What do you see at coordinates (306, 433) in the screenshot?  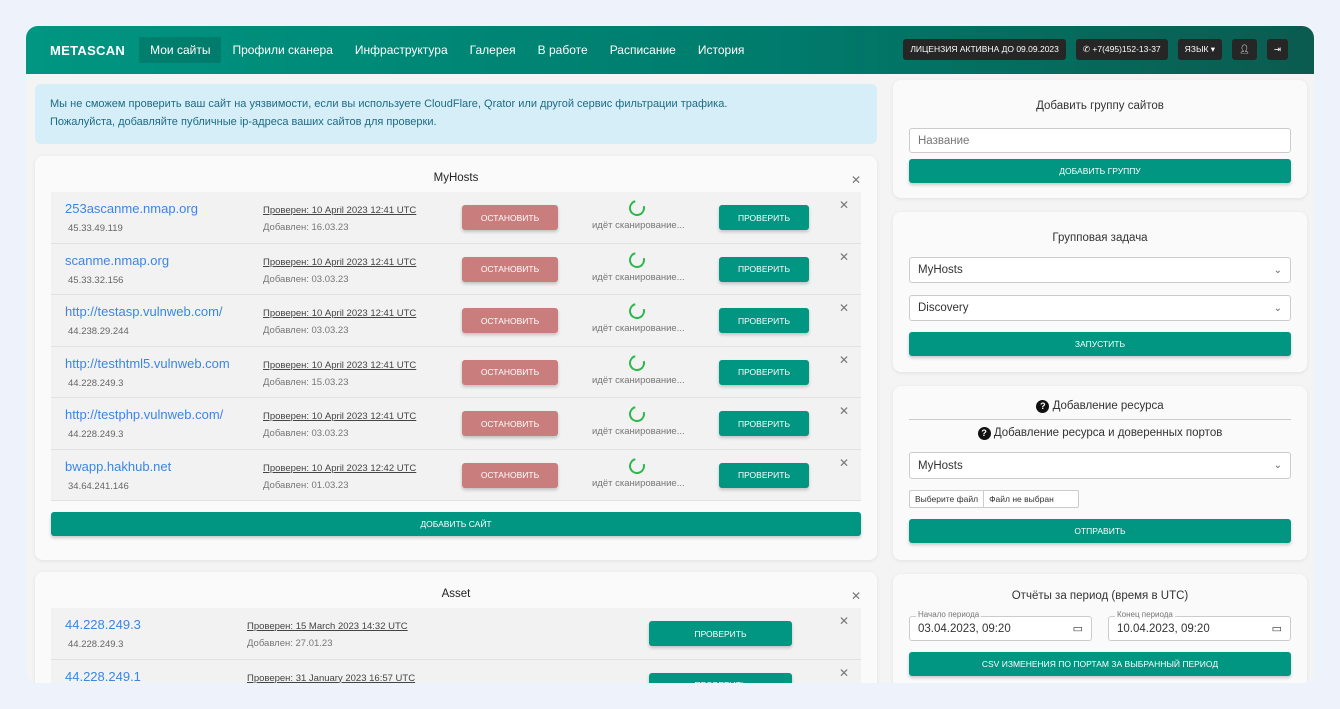 I see `added-date: Добавлен: 03.03.23` at bounding box center [306, 433].